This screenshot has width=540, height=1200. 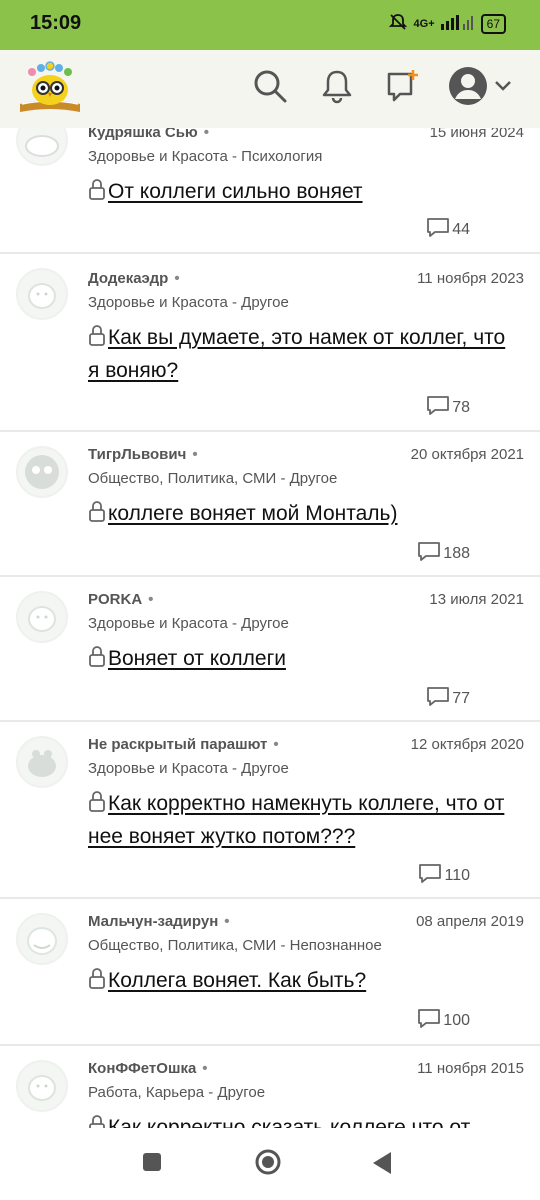 I want to click on post-date: 20 октября 2021, so click(x=467, y=454).